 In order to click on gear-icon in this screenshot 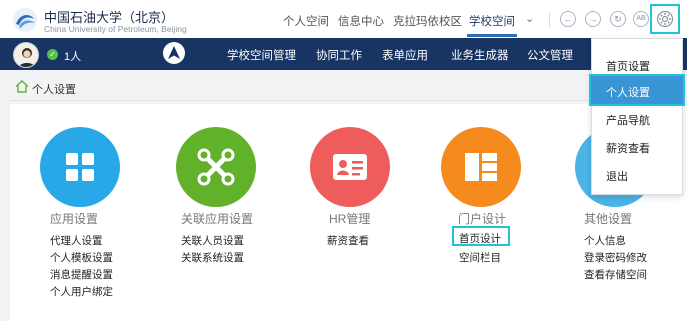, I will do `click(665, 19)`.